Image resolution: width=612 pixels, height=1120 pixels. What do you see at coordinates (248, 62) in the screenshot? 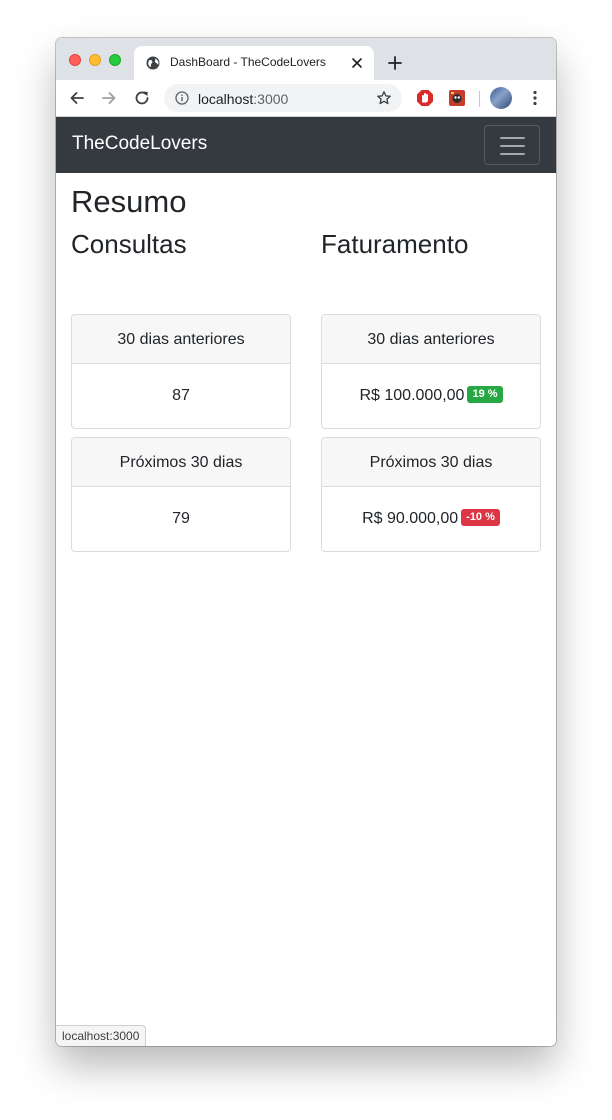
I see `tab-title: DashBoard - TheCodeLovers` at bounding box center [248, 62].